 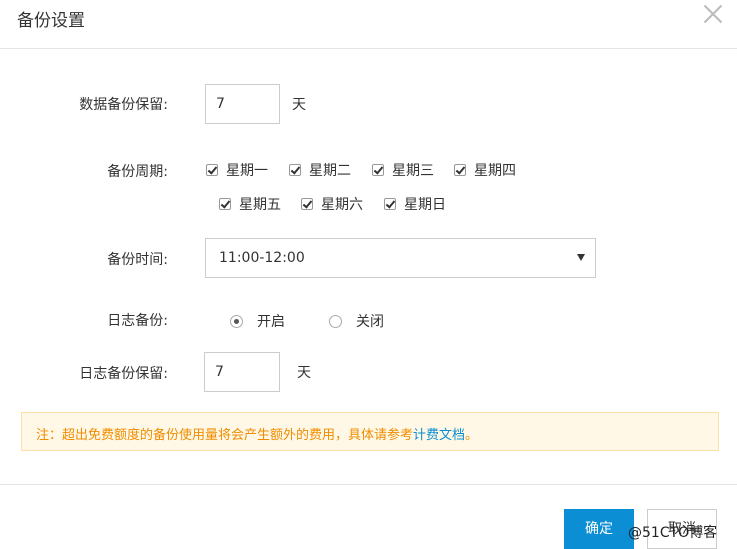 What do you see at coordinates (673, 533) in the screenshot?
I see `watermark: @51CTO博客` at bounding box center [673, 533].